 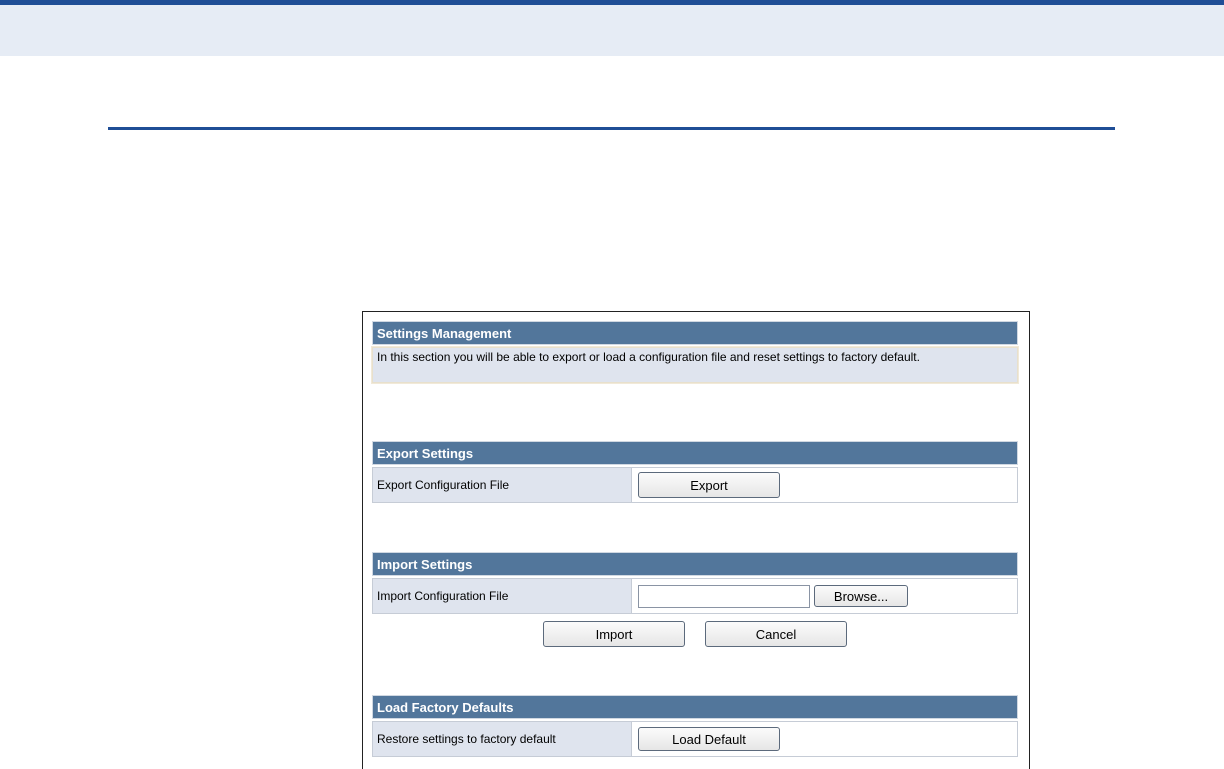 What do you see at coordinates (824, 485) in the screenshot?
I see `export-value-cell: Export` at bounding box center [824, 485].